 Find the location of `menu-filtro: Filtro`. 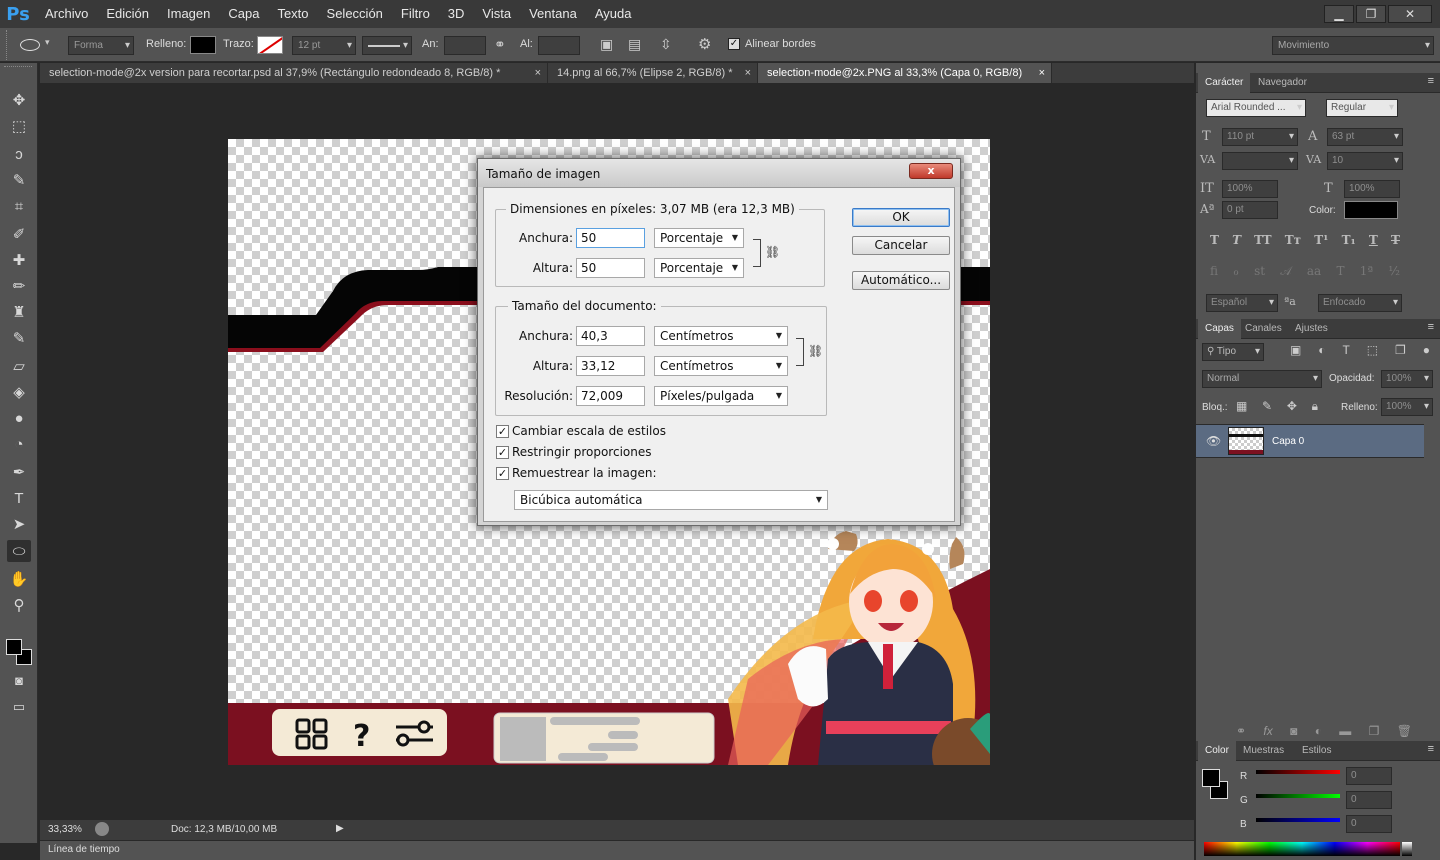

menu-filtro: Filtro is located at coordinates (415, 14).